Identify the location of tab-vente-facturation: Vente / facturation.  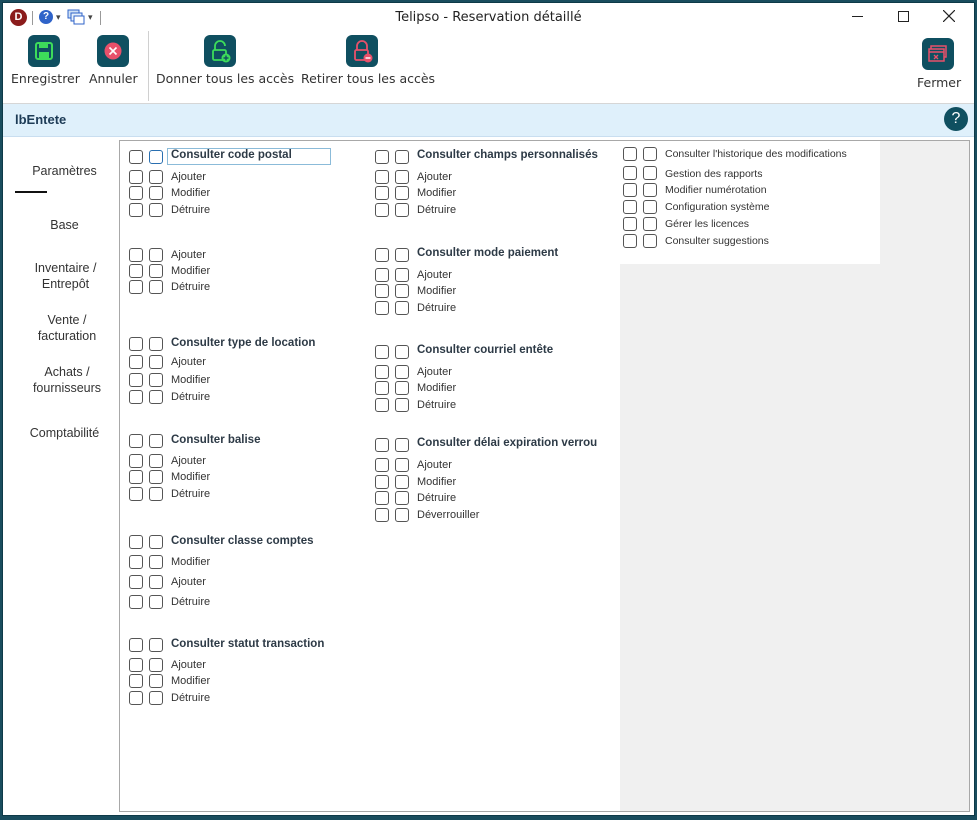
(67, 328).